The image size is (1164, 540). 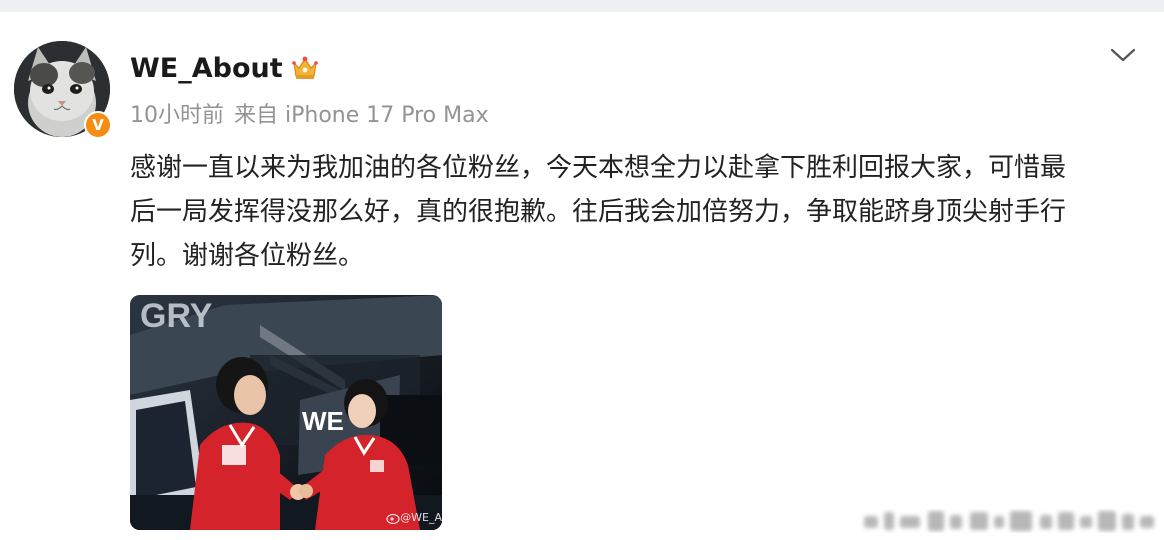 What do you see at coordinates (176, 316) in the screenshot?
I see `svg-text: GRY` at bounding box center [176, 316].